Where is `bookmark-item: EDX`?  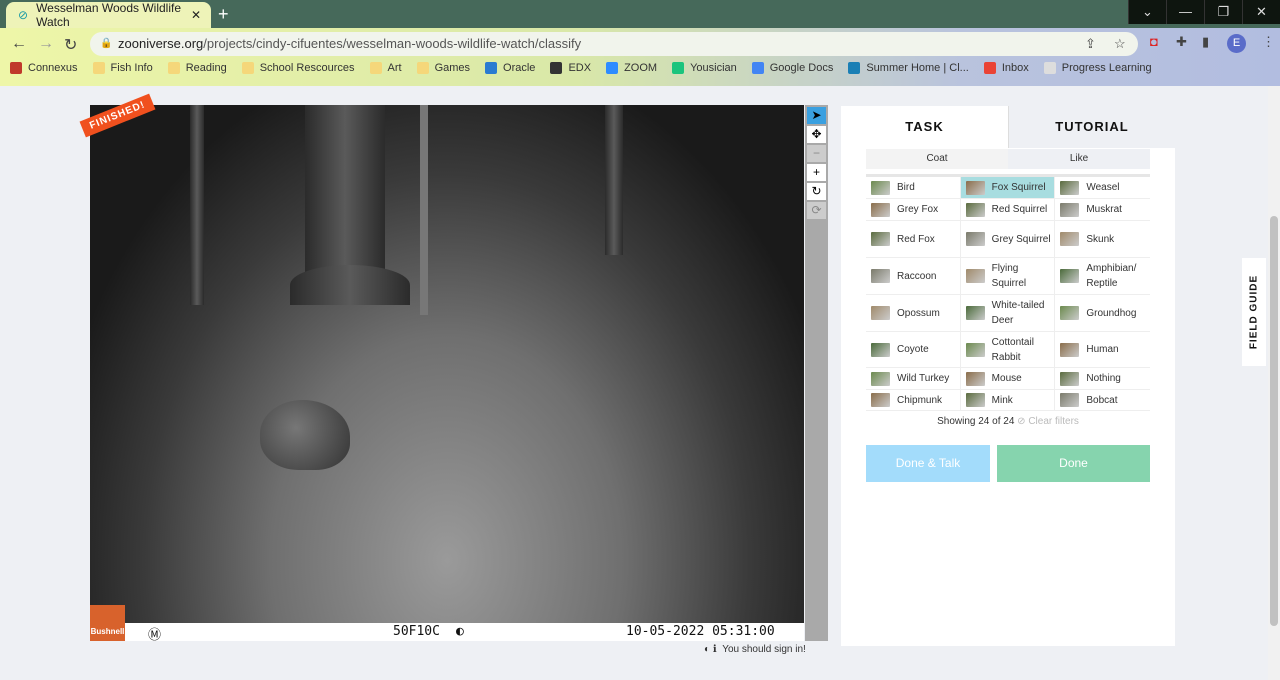
bookmark-item: EDX is located at coordinates (570, 68).